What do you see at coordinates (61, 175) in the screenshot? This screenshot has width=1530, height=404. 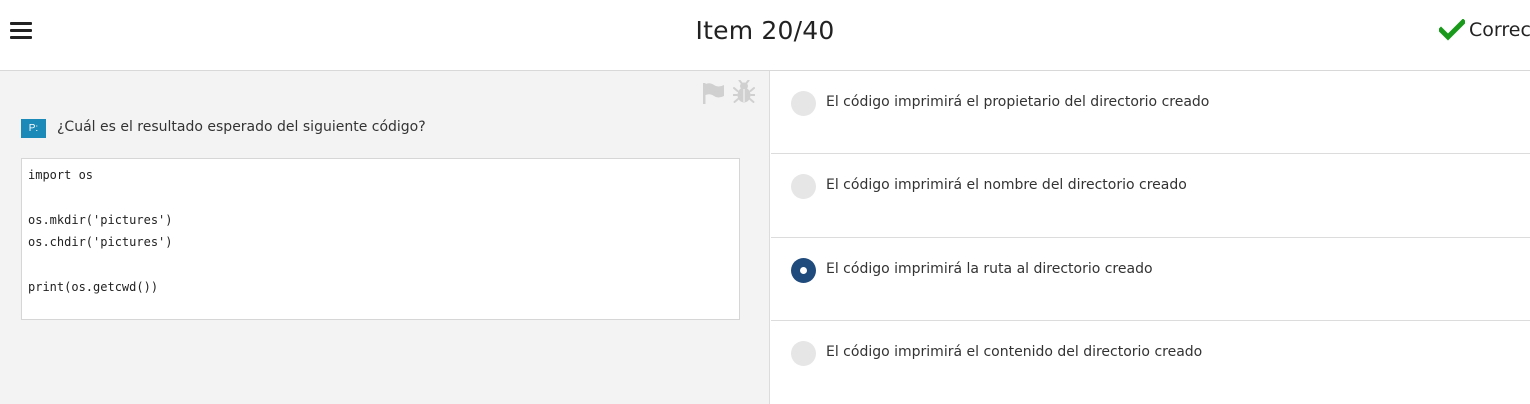 I see `code-line: import os` at bounding box center [61, 175].